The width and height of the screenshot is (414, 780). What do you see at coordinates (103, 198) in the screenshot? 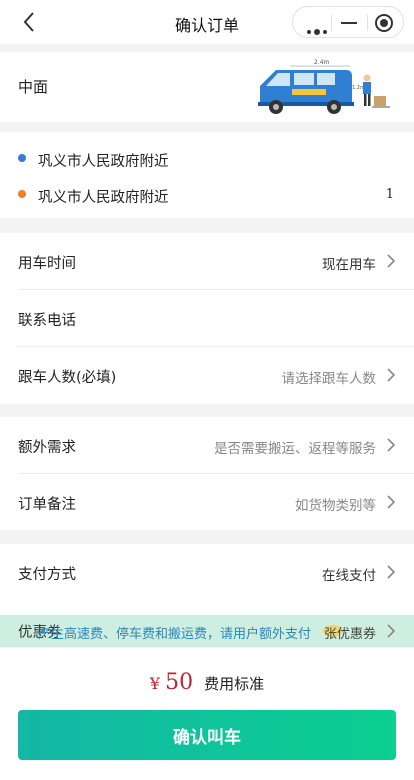
I see `dropoff-address: 巩义市人民政府附近` at bounding box center [103, 198].